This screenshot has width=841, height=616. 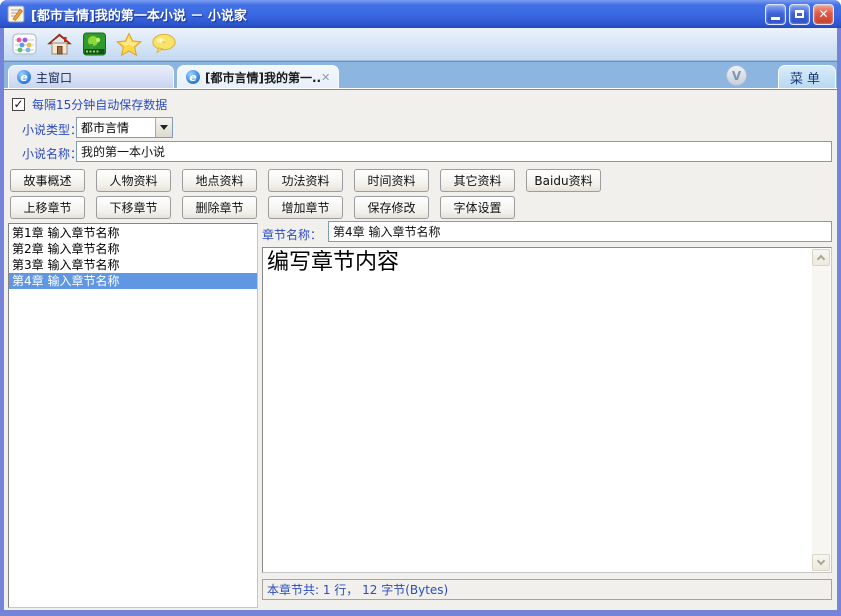 I want to click on main-toolbar: ~, so click(x=420, y=44).